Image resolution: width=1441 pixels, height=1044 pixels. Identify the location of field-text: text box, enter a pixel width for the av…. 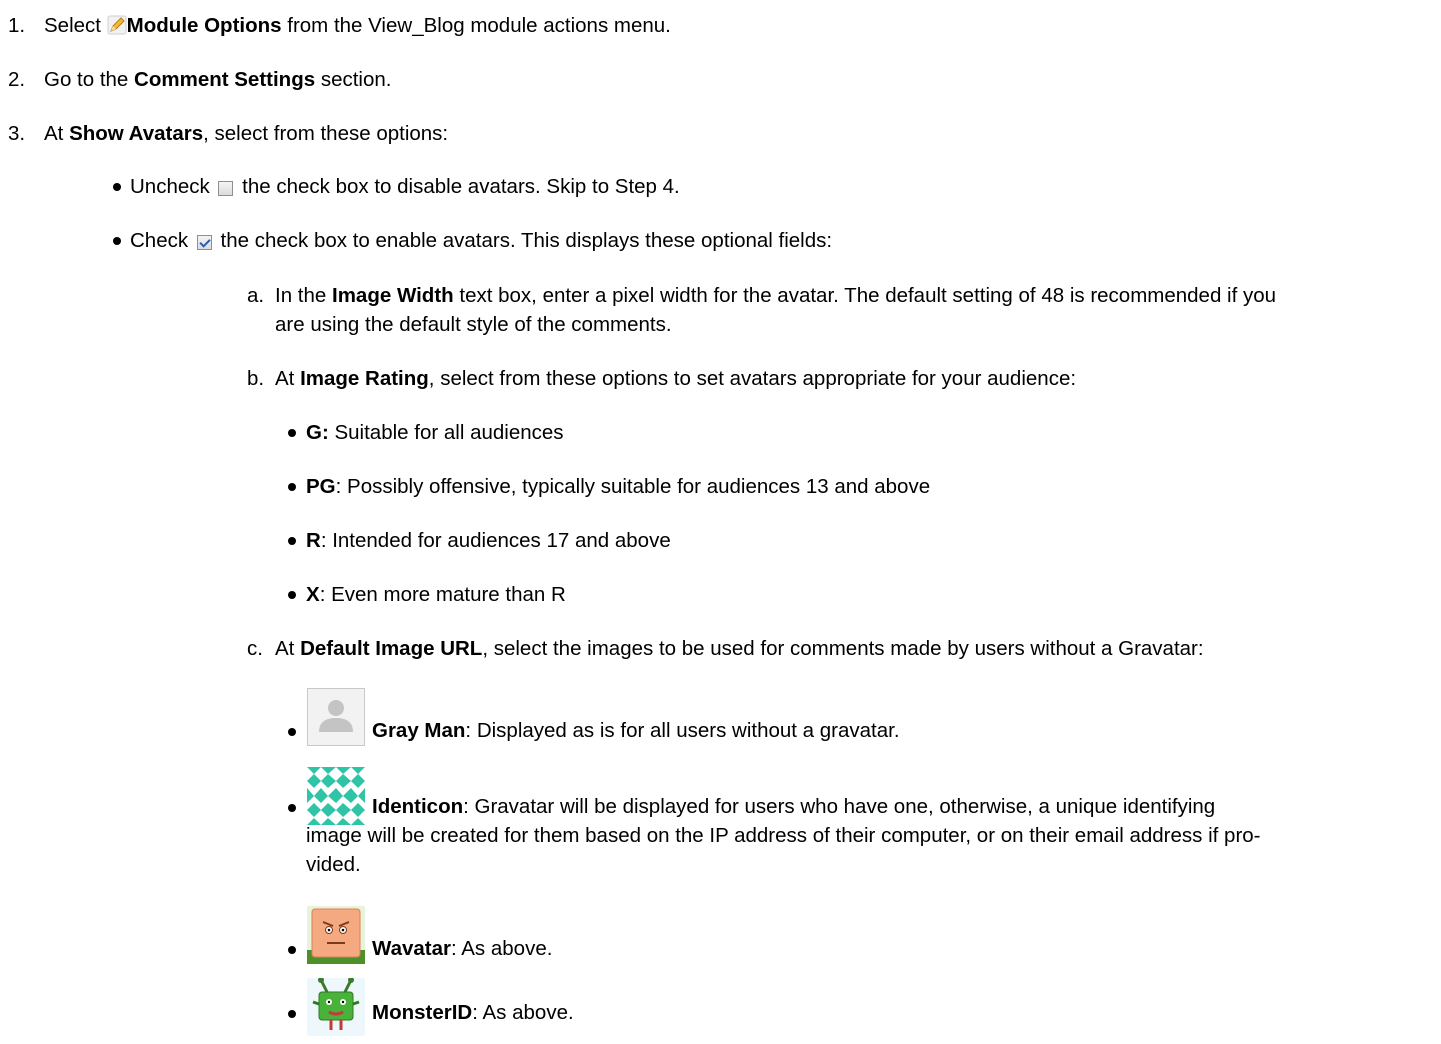
(865, 295).